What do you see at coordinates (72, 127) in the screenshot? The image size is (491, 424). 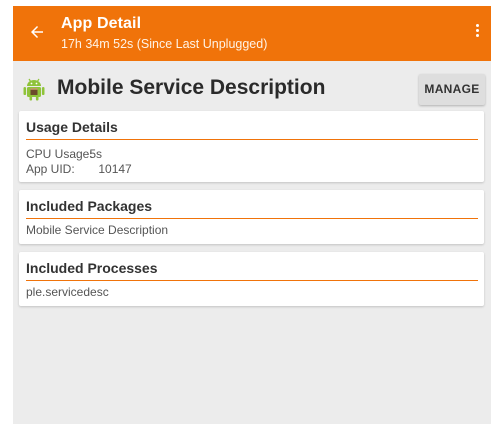 I see `card-title: Usage Details` at bounding box center [72, 127].